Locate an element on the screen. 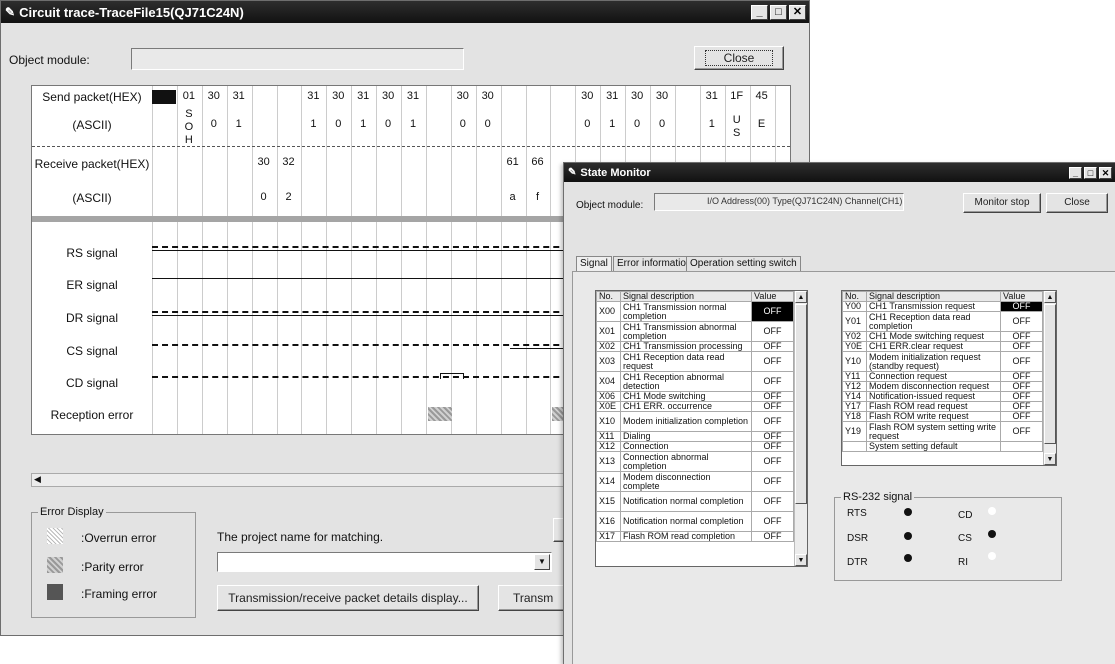 The image size is (1115, 664). signal-description: Connection is located at coordinates (686, 446).